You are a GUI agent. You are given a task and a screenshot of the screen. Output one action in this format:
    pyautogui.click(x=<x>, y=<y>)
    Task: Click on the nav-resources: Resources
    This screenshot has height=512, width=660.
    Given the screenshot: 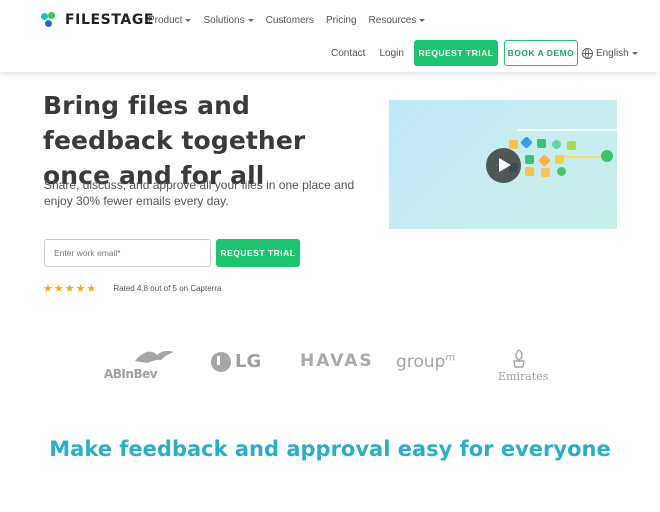 What is the action you would take?
    pyautogui.click(x=397, y=20)
    